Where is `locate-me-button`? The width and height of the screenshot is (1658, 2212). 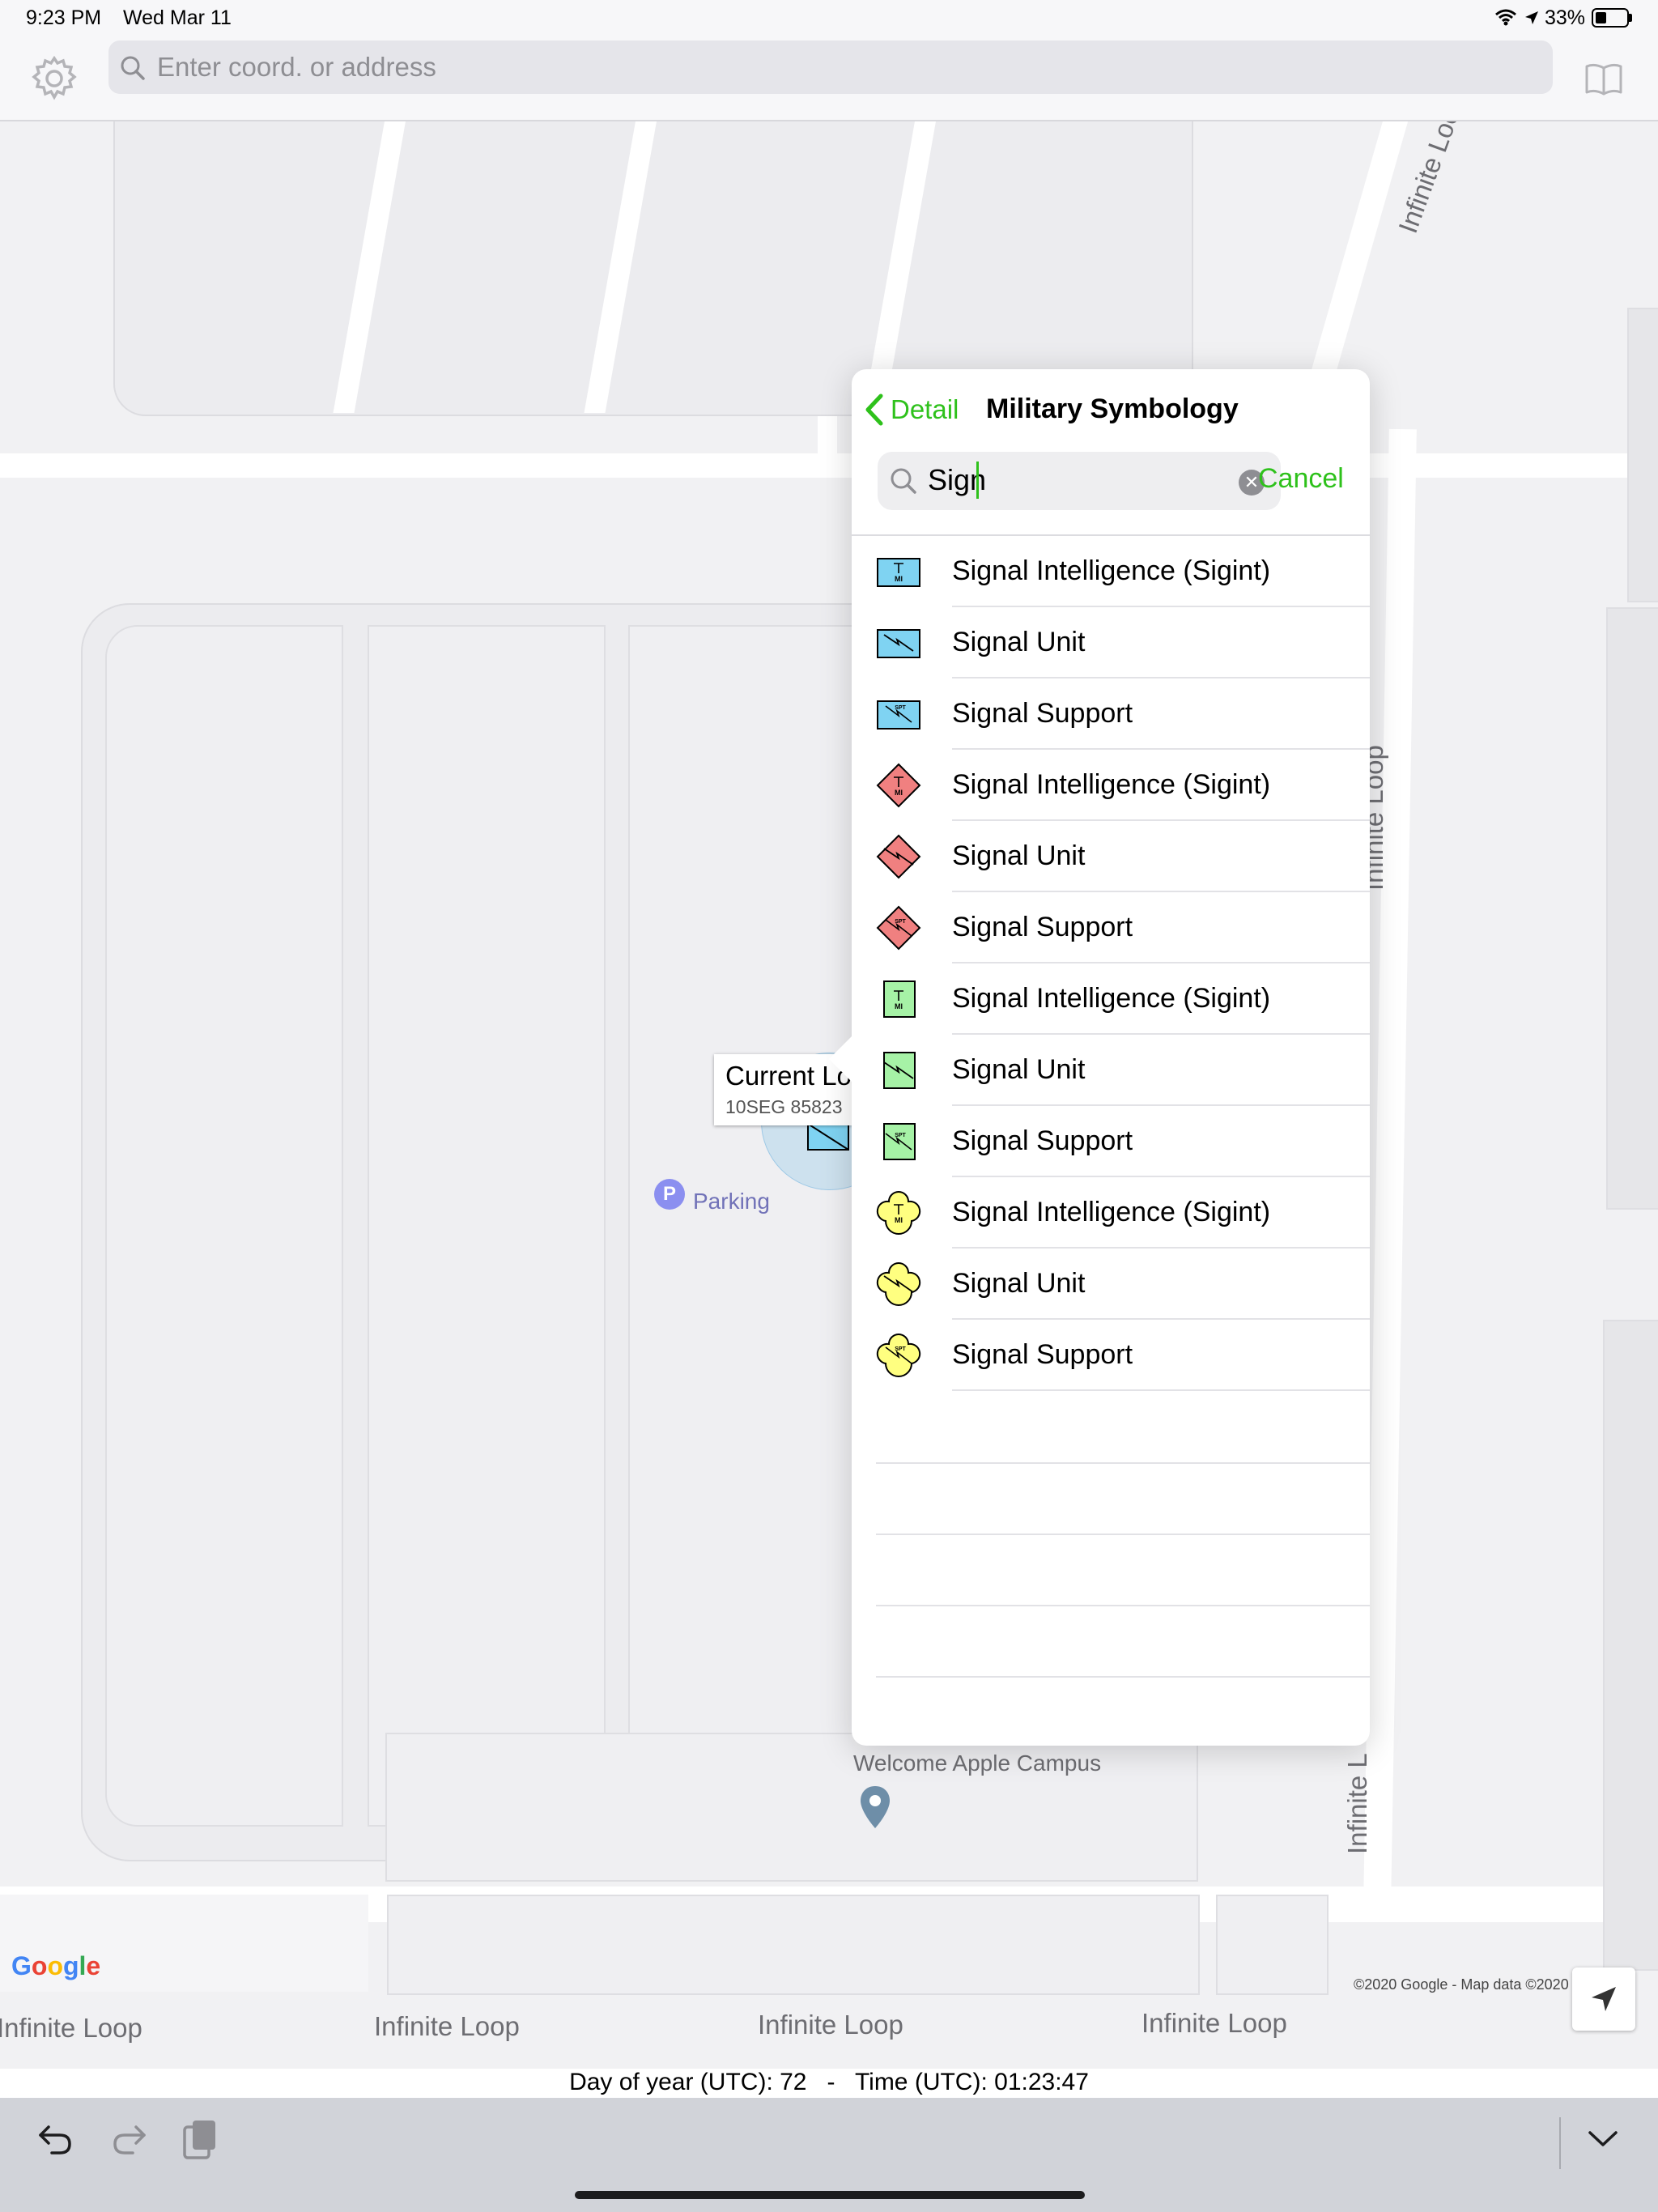 locate-me-button is located at coordinates (1603, 1999).